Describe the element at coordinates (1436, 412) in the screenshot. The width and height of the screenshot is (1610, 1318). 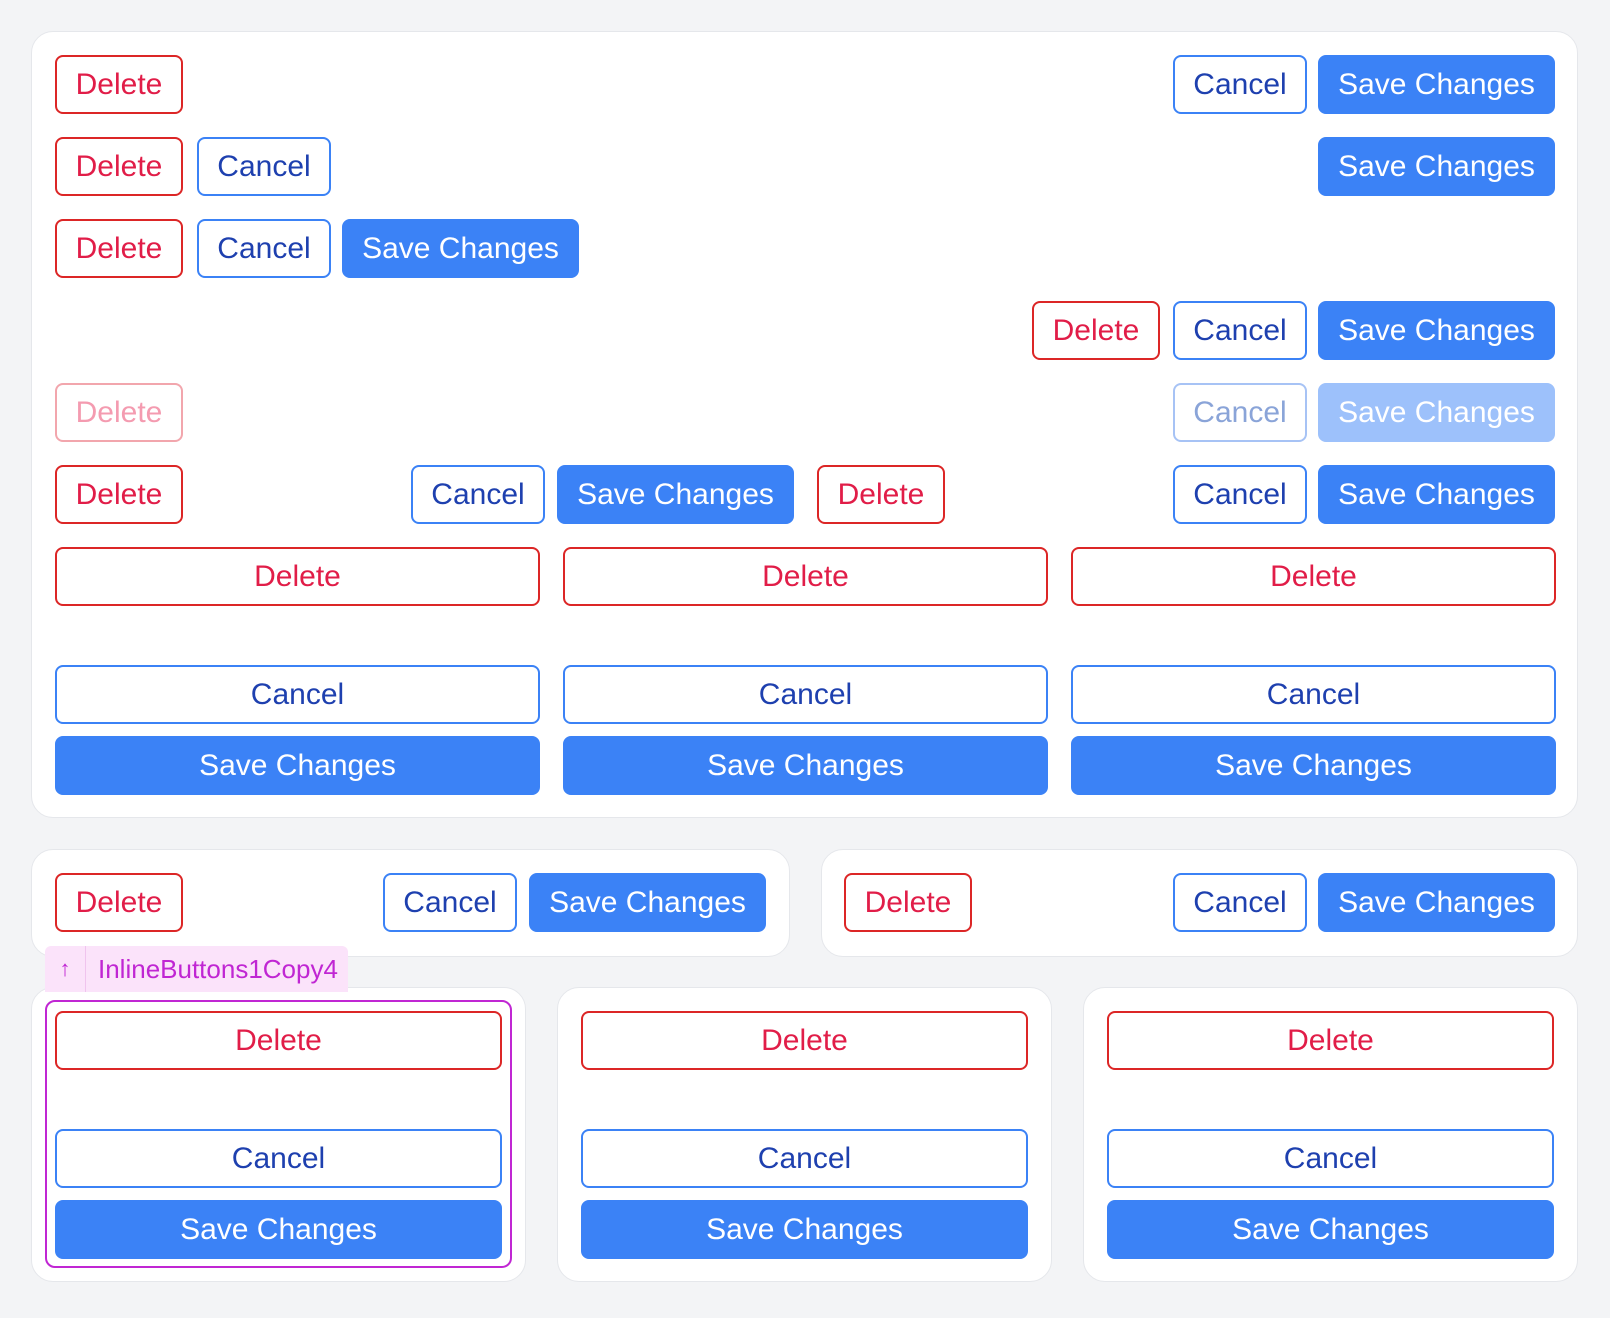
I see `save-changes-button-disabled: Save Changes` at that location.